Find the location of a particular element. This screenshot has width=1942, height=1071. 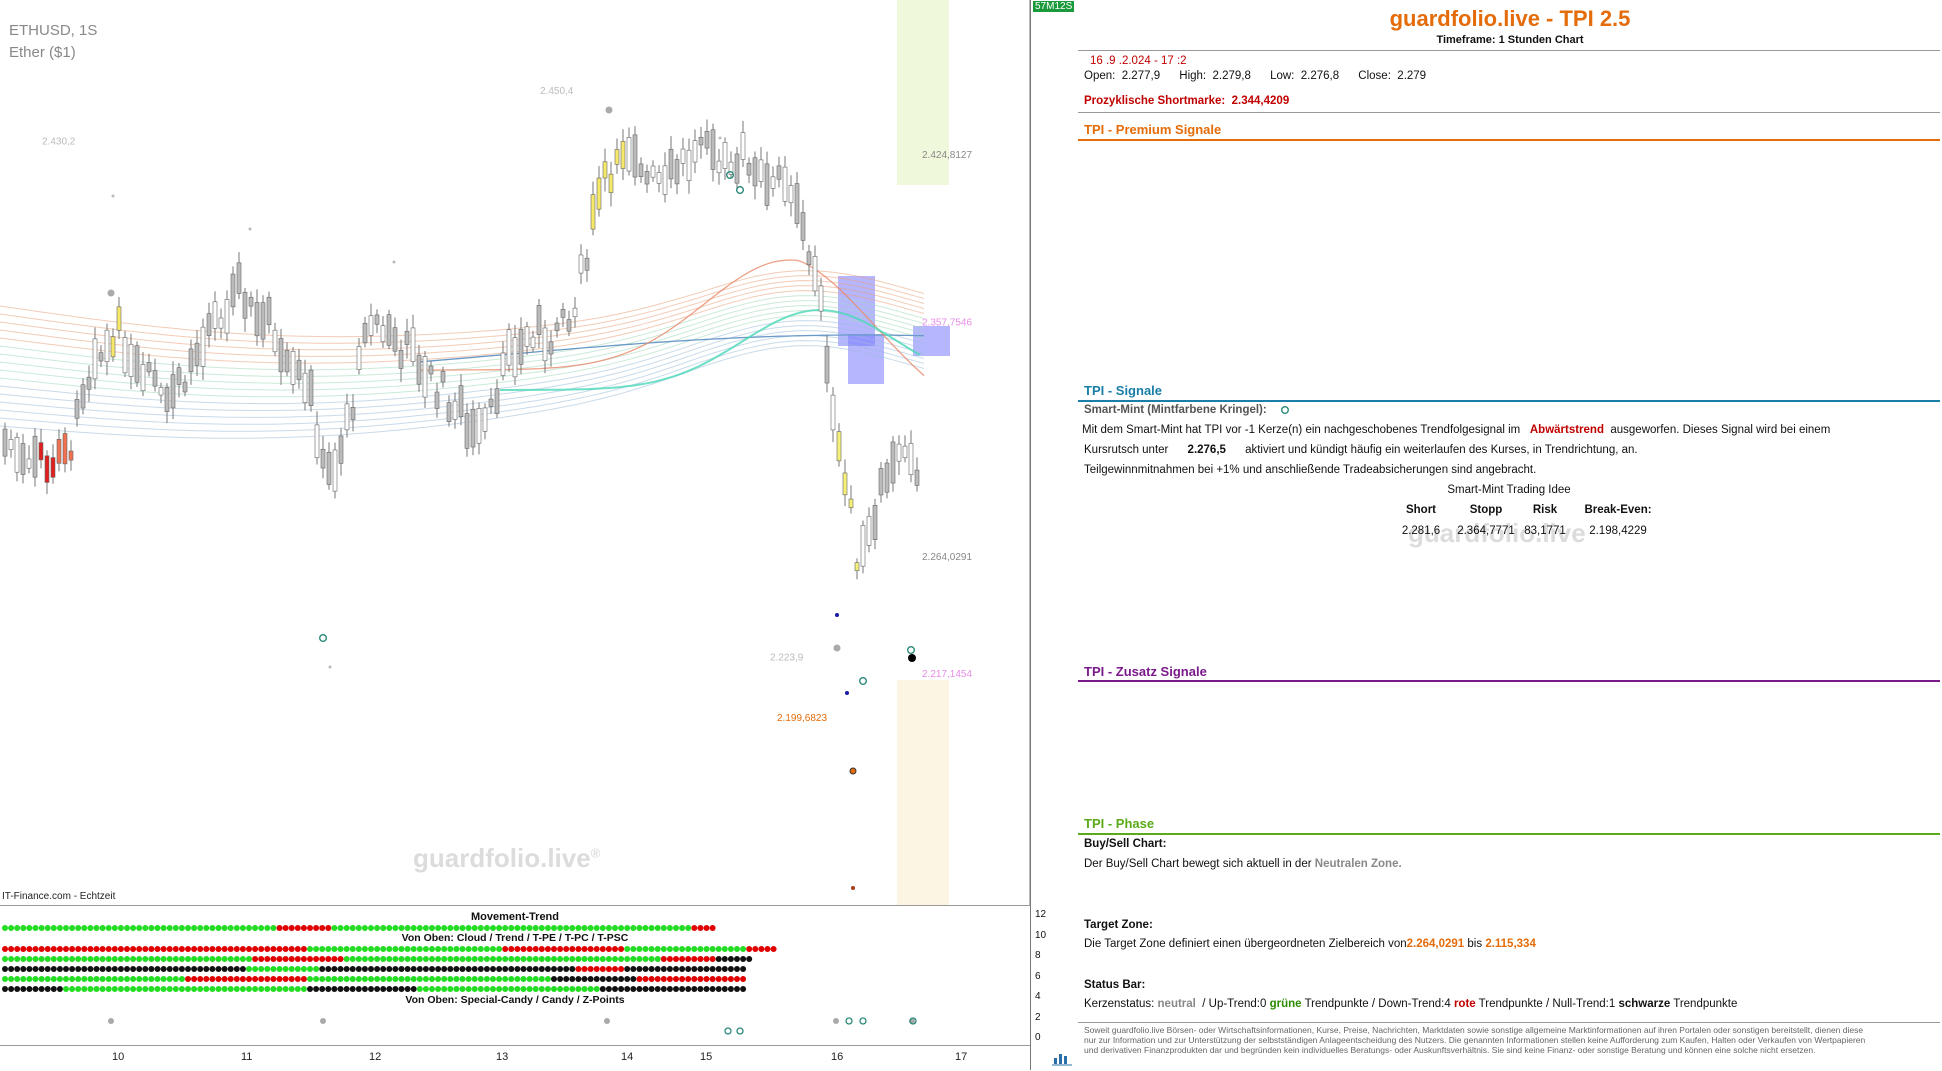

price-annotation: 2.264,0291 is located at coordinates (947, 557).